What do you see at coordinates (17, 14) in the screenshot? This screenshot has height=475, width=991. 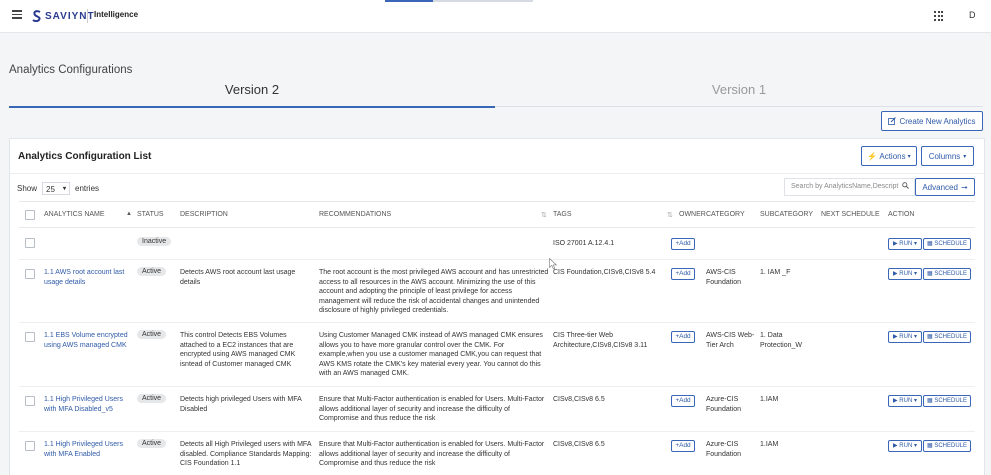 I see `hamburger-menu-icon` at bounding box center [17, 14].